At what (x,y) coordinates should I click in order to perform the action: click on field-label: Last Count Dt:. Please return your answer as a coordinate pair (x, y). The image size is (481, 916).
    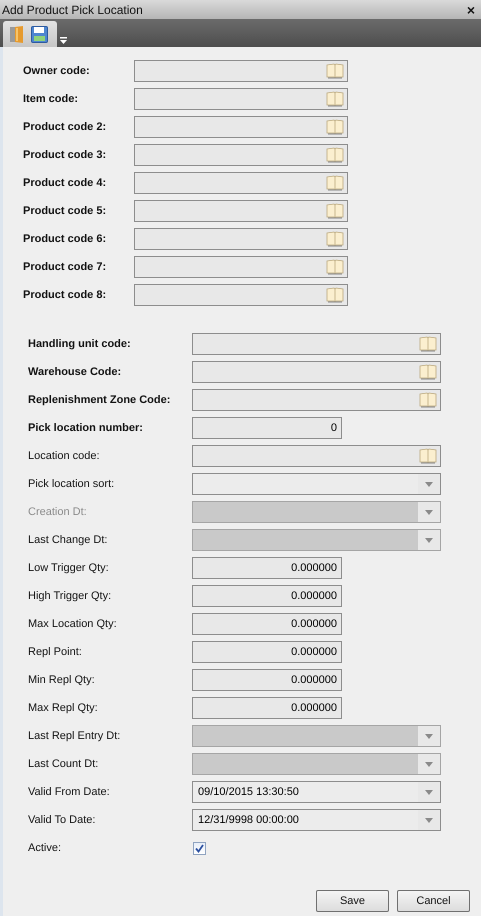
    Looking at the image, I should click on (64, 764).